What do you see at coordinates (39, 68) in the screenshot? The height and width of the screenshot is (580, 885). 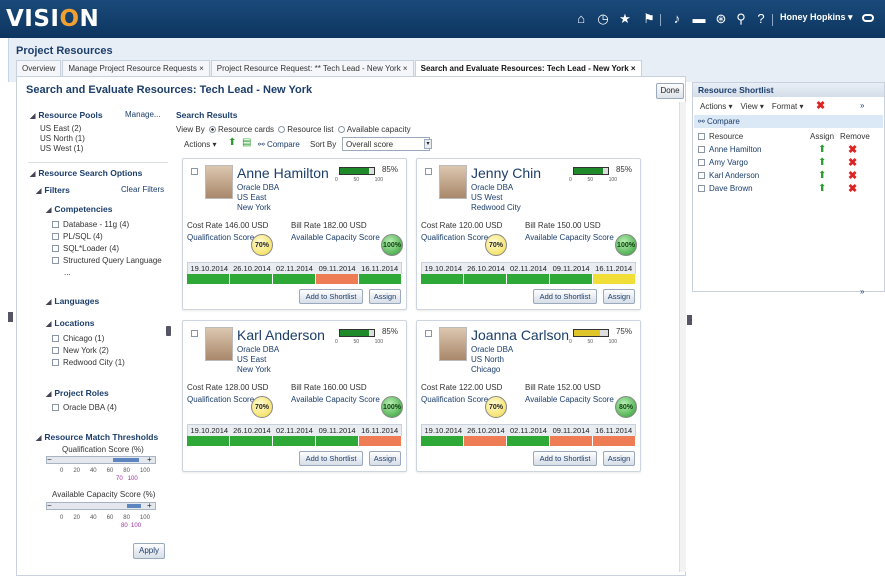 I see `tab-overview: Overview` at bounding box center [39, 68].